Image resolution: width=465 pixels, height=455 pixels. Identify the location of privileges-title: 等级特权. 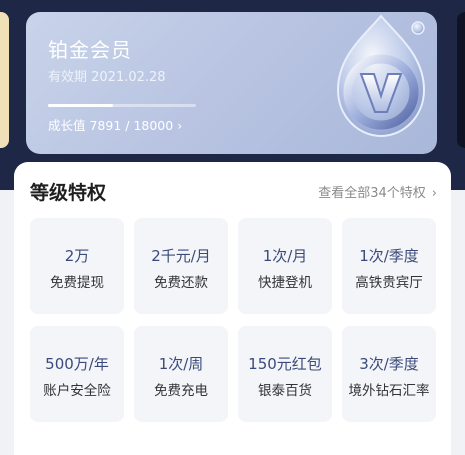
(68, 193).